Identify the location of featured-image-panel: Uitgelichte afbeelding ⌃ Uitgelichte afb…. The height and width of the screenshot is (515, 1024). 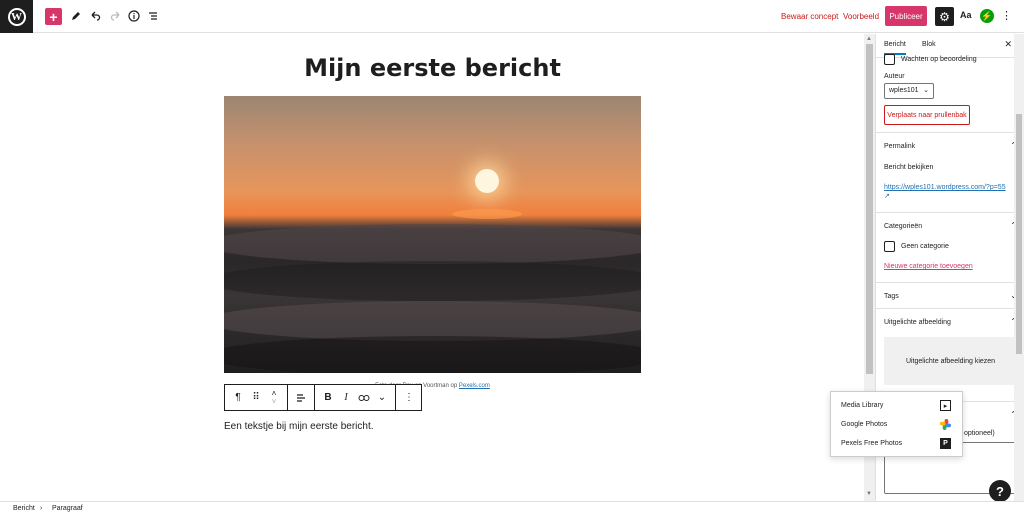
(950, 354).